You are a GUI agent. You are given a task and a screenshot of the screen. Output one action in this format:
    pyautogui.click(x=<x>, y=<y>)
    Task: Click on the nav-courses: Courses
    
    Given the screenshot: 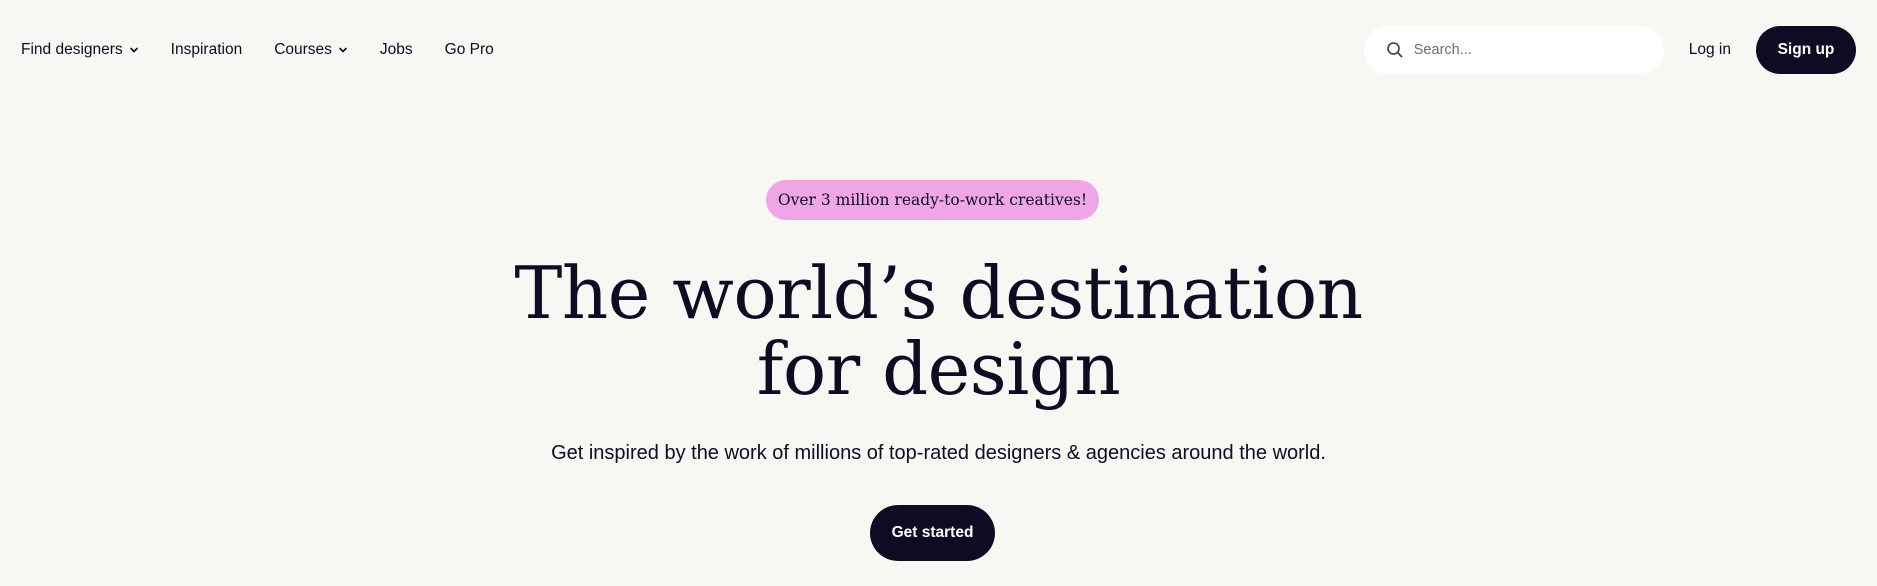 What is the action you would take?
    pyautogui.click(x=311, y=50)
    